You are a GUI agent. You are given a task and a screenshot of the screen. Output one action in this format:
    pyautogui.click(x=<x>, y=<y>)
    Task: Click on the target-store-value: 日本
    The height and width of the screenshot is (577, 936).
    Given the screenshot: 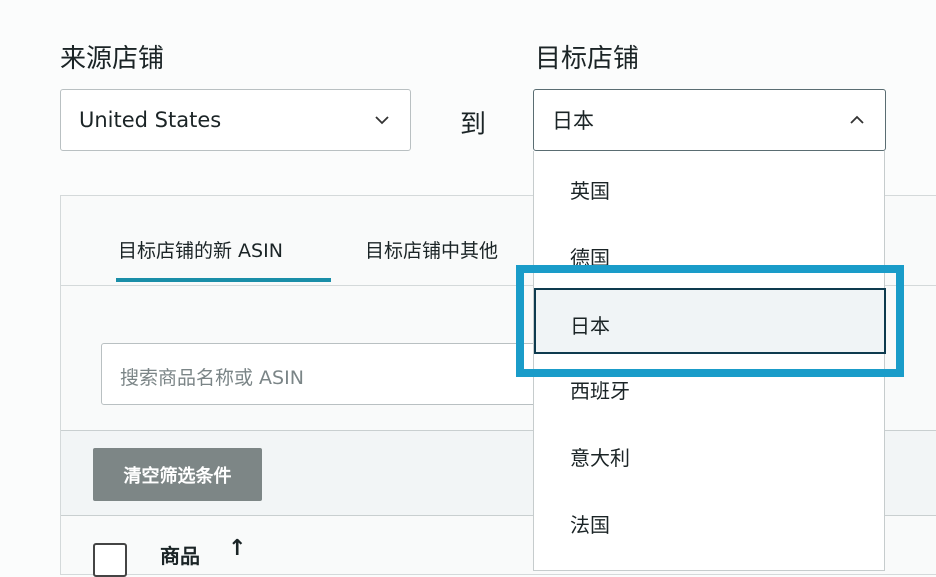 What is the action you would take?
    pyautogui.click(x=573, y=121)
    